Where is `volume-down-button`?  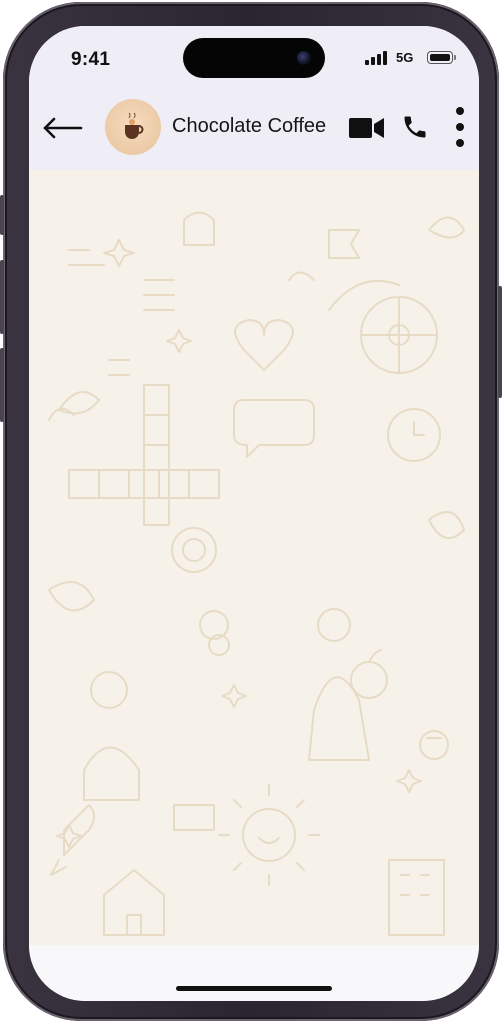
volume-down-button is located at coordinates (2, 385).